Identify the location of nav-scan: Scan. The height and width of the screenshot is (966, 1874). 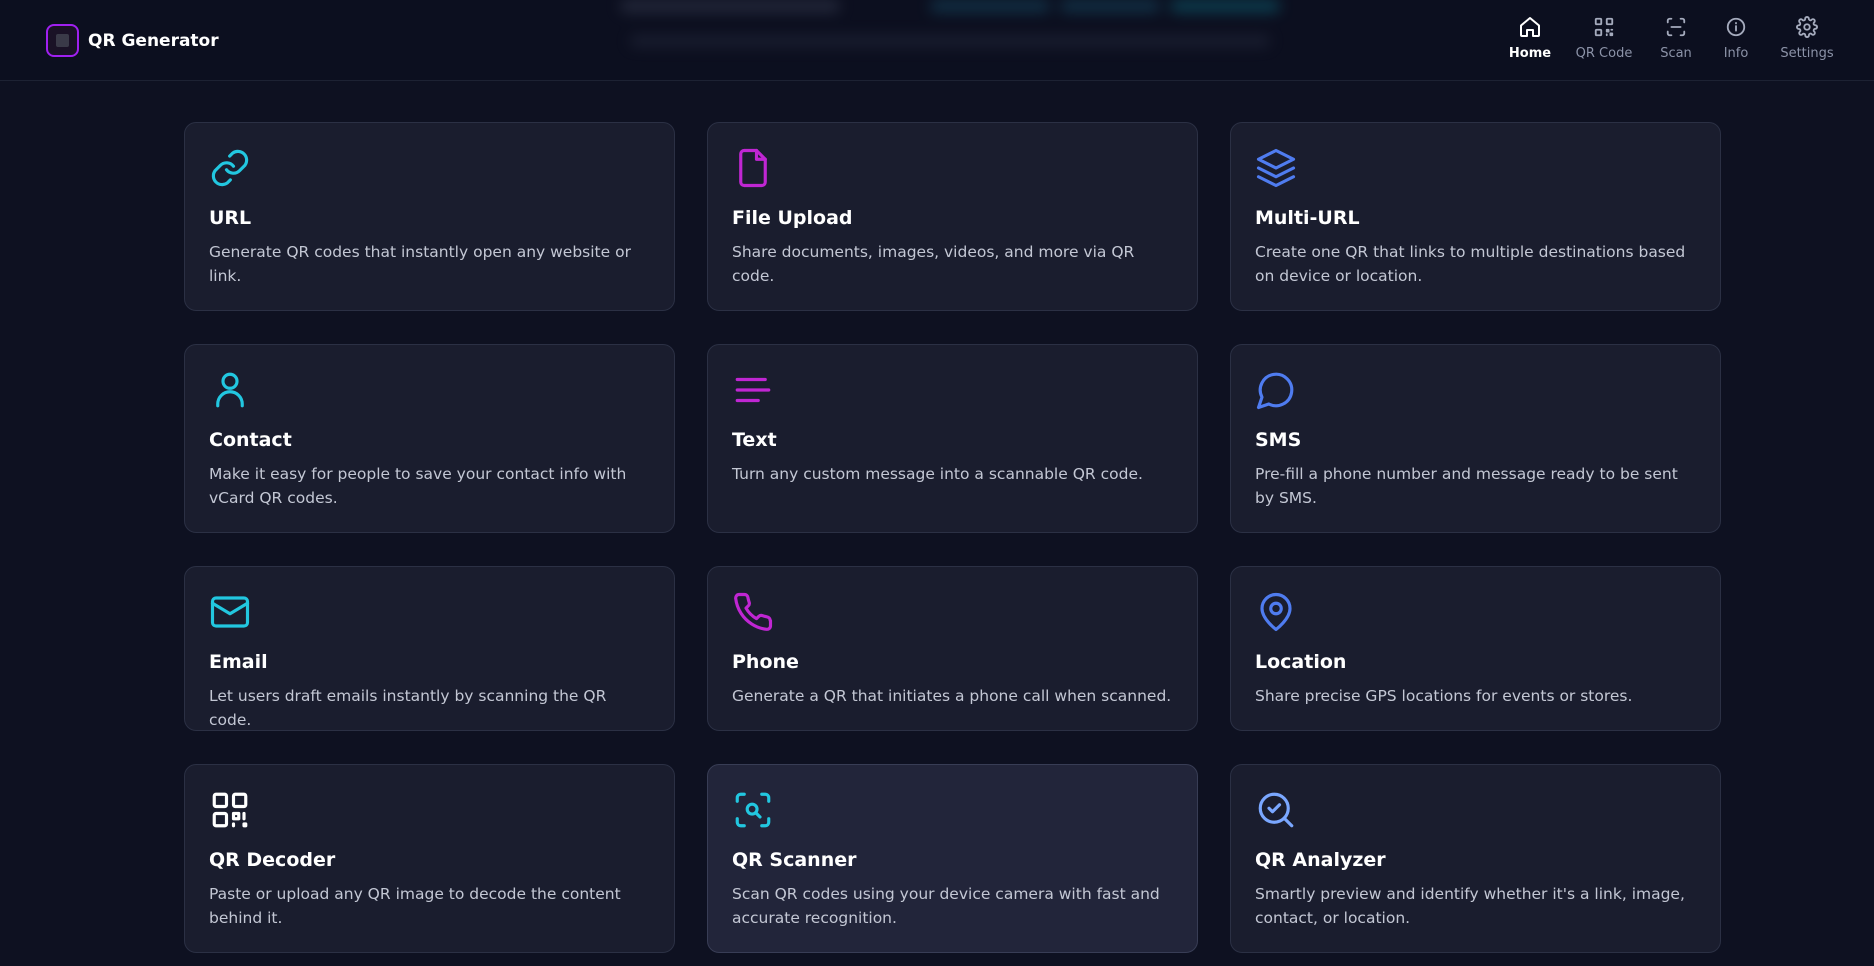
(1676, 37).